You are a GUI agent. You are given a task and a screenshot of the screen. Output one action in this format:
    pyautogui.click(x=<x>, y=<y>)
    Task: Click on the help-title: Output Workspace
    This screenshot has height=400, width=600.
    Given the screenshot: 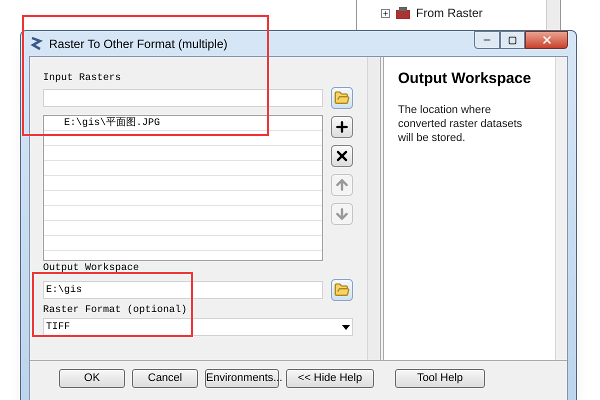 What is the action you would take?
    pyautogui.click(x=465, y=79)
    